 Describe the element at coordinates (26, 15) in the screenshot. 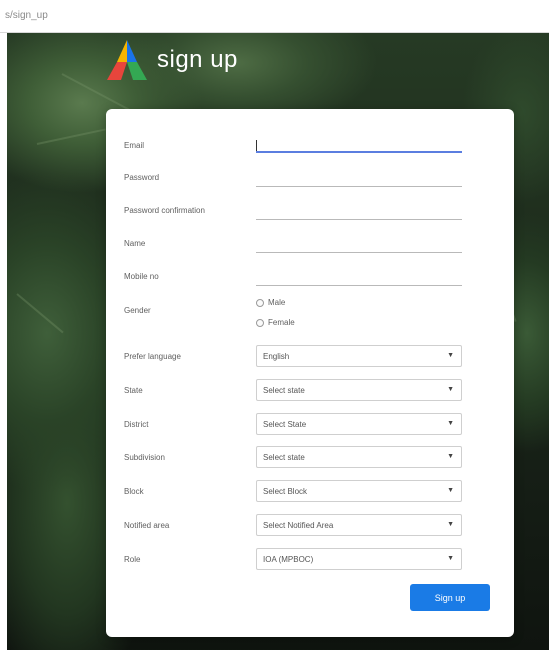

I see `url-text: s/sign_up` at that location.